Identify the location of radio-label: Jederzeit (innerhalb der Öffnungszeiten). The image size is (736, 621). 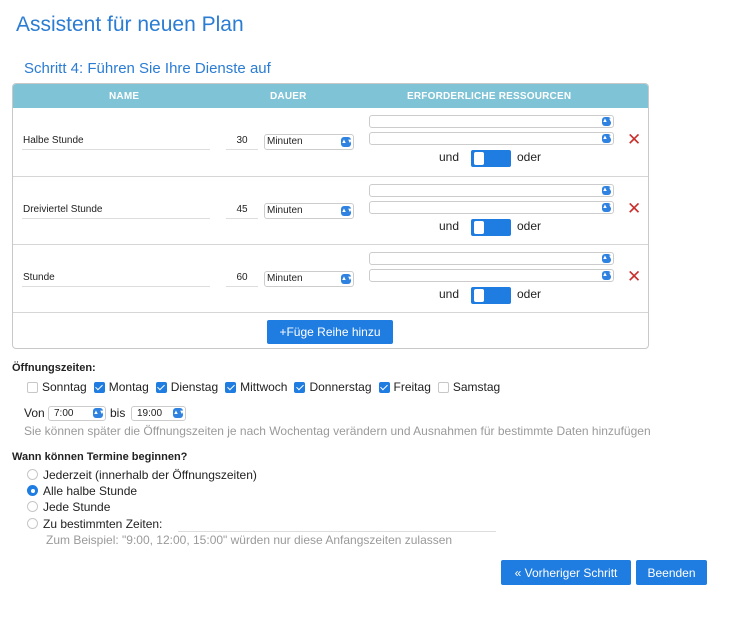
(150, 474).